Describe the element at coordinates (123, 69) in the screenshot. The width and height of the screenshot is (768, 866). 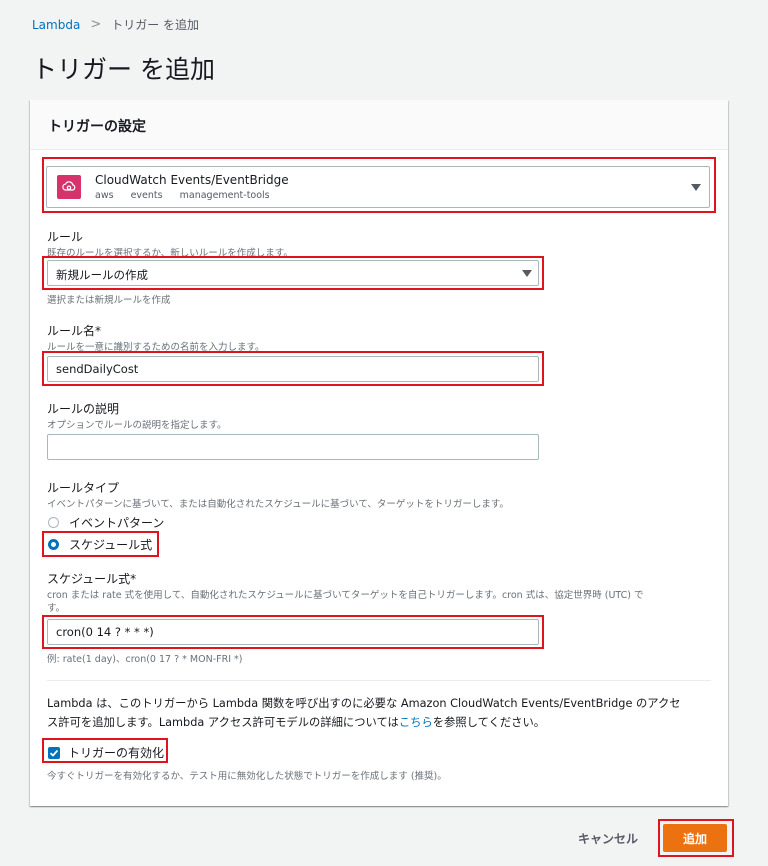
I see `page-title: トリガー を追加` at that location.